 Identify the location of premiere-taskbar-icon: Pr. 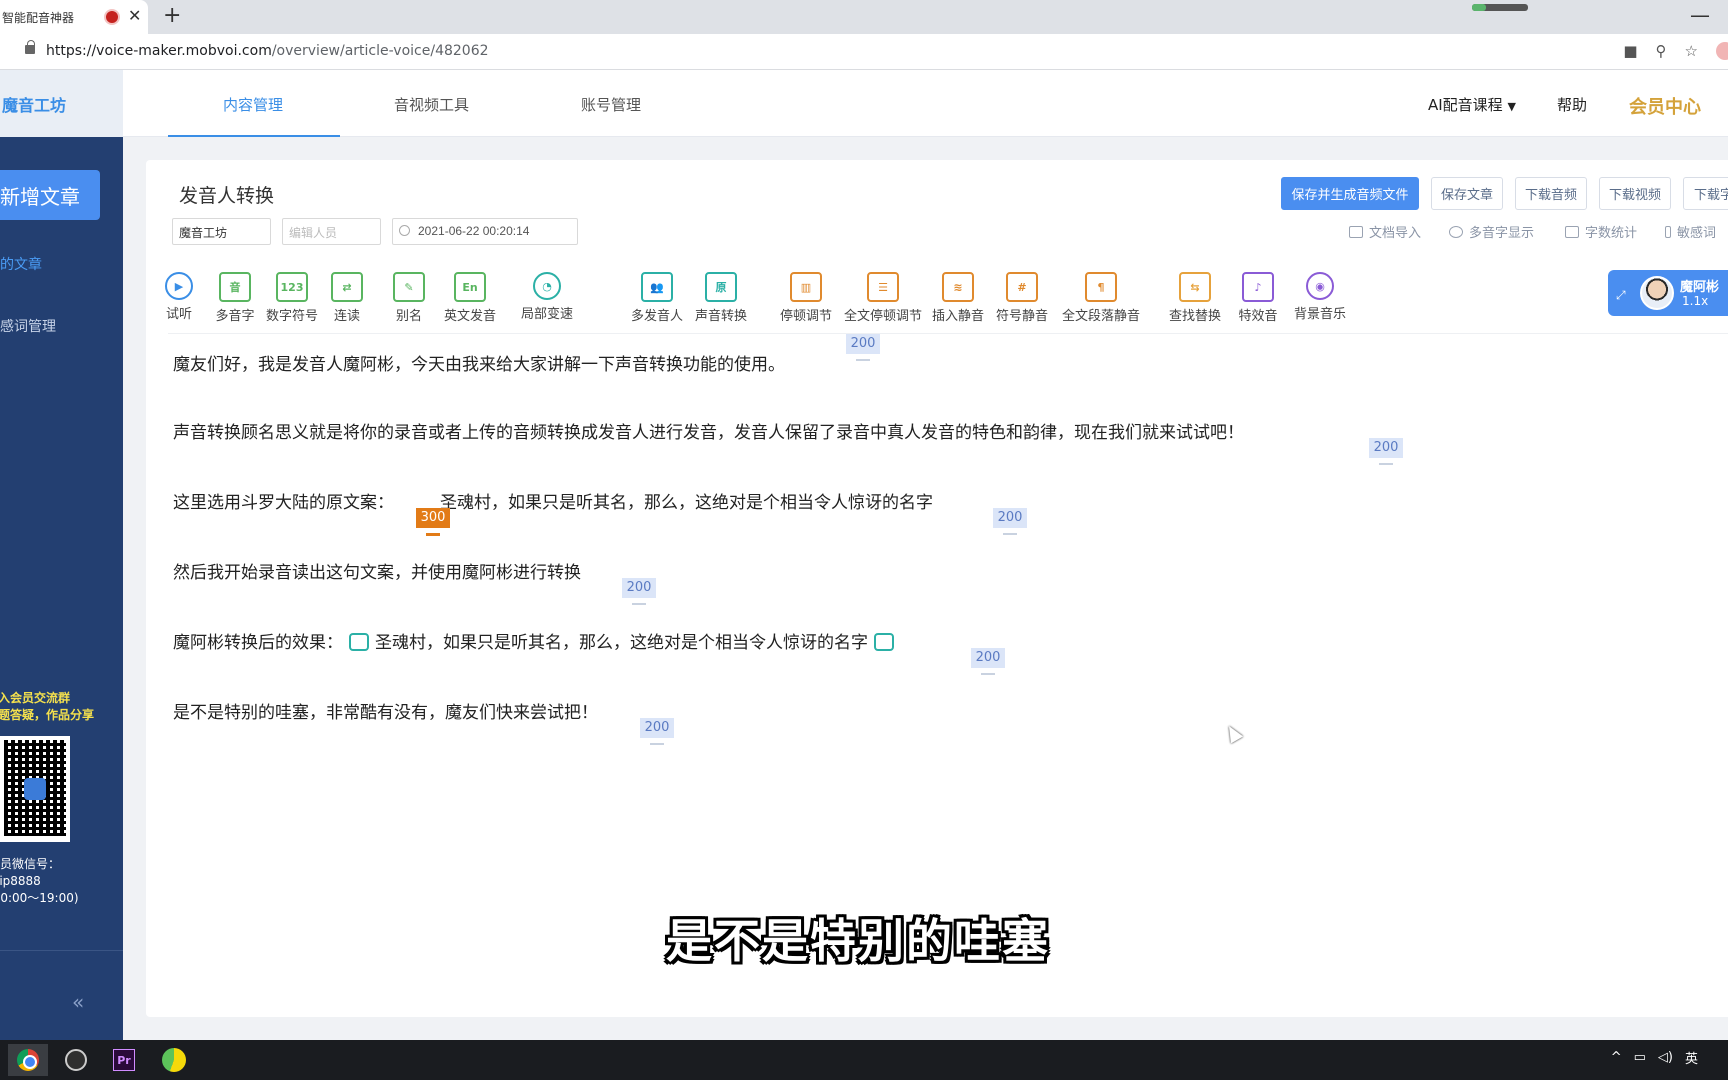
(124, 1060).